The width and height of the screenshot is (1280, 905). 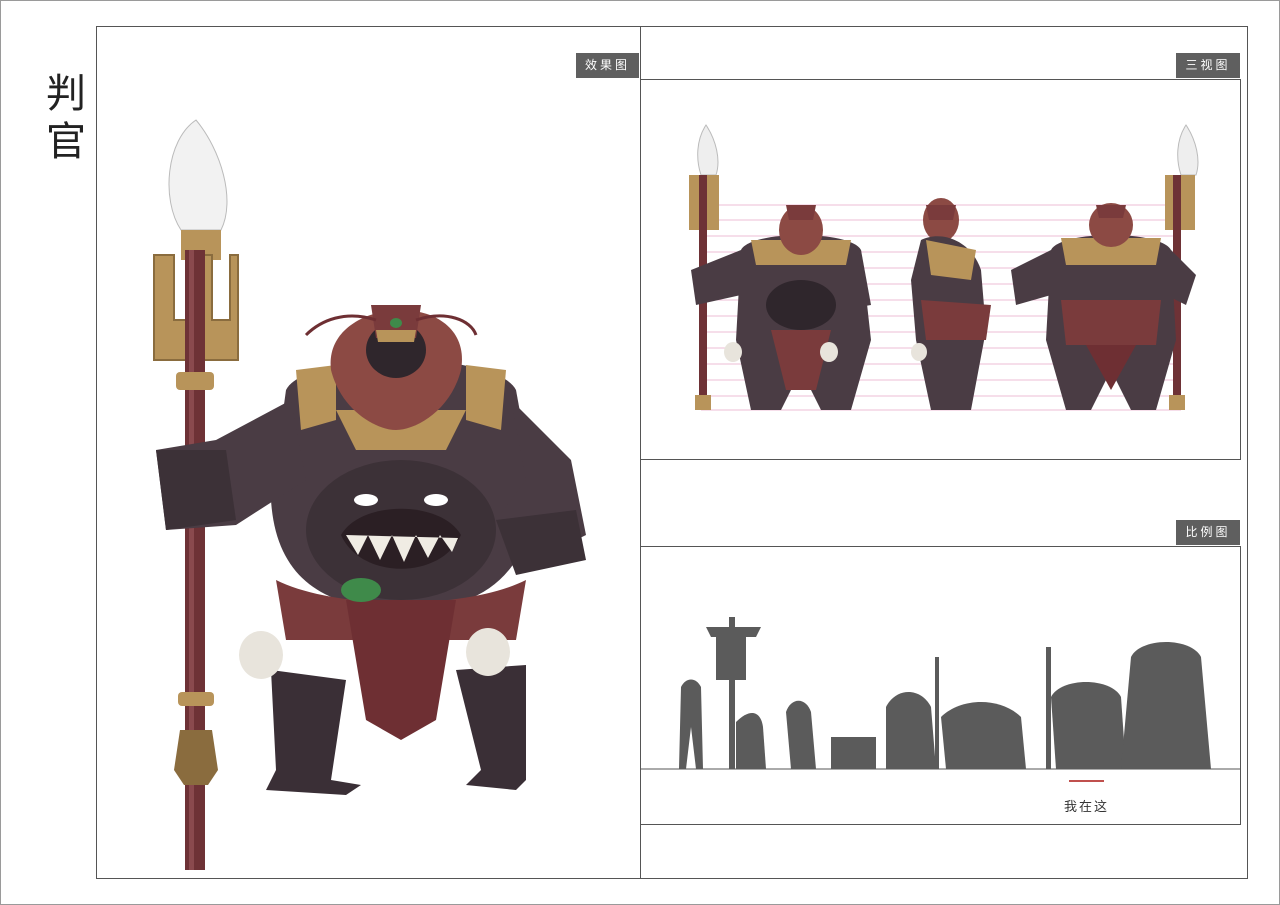 What do you see at coordinates (780, 267) in the screenshot?
I see `front-view` at bounding box center [780, 267].